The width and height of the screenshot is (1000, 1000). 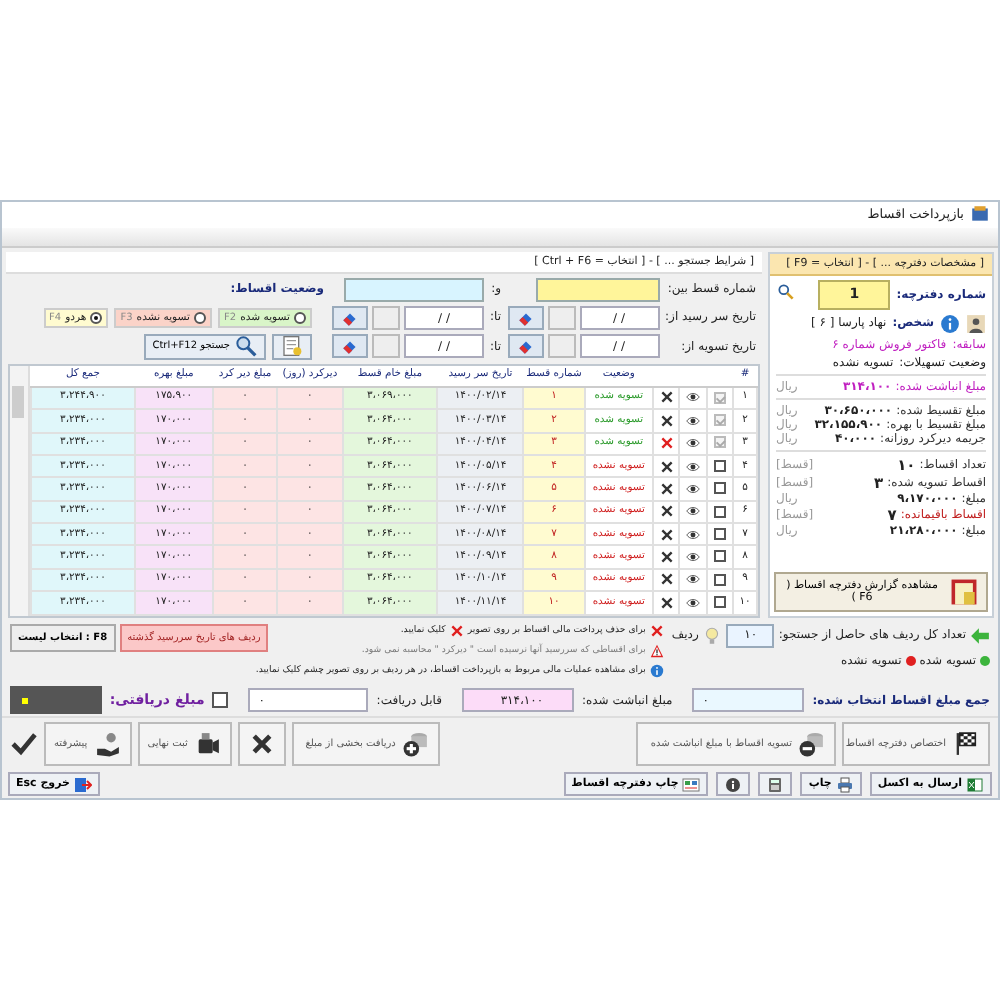 What do you see at coordinates (107, 744) in the screenshot?
I see `hand-coins-icon` at bounding box center [107, 744].